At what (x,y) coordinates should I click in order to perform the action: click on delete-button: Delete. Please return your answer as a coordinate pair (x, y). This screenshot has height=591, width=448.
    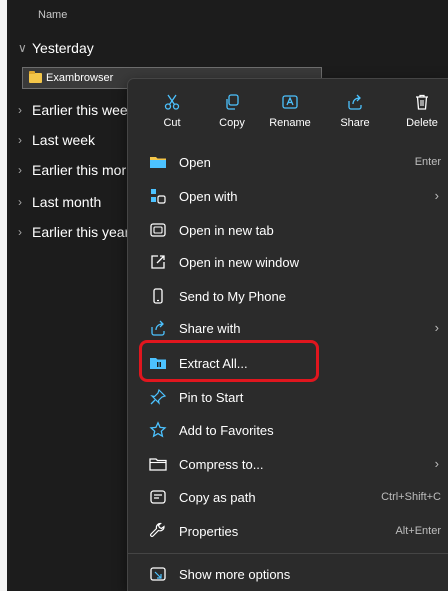
    Looking at the image, I should click on (421, 113).